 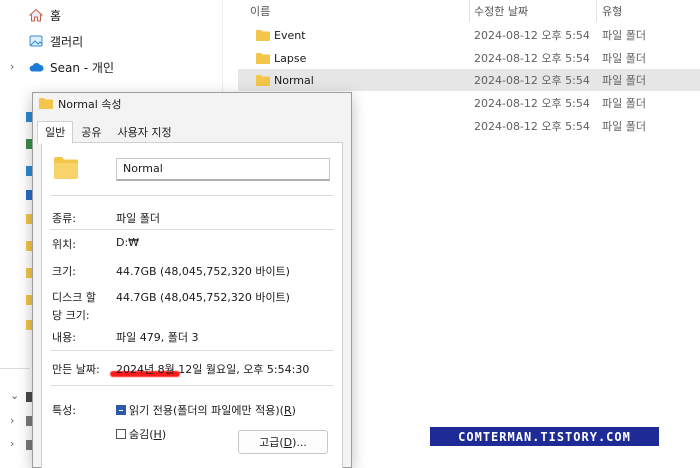 I want to click on nav-item-home: 홈, so click(x=44, y=15).